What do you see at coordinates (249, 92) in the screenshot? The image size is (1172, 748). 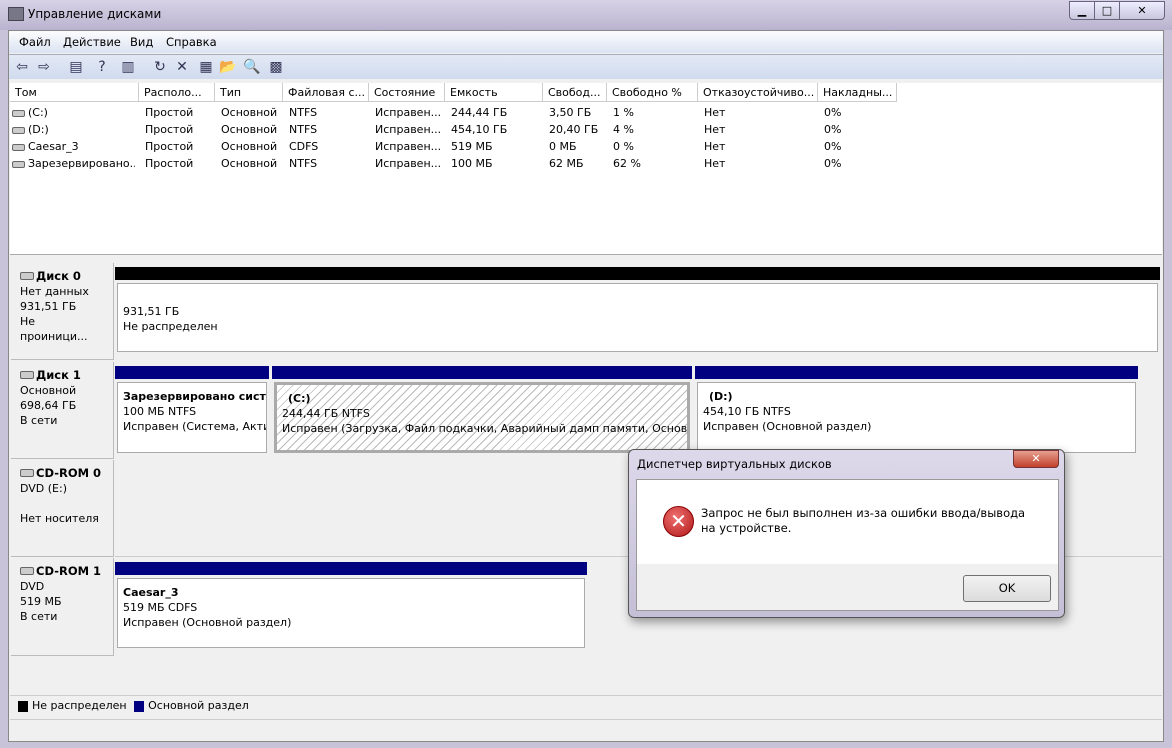 I see `column-header: Тип` at bounding box center [249, 92].